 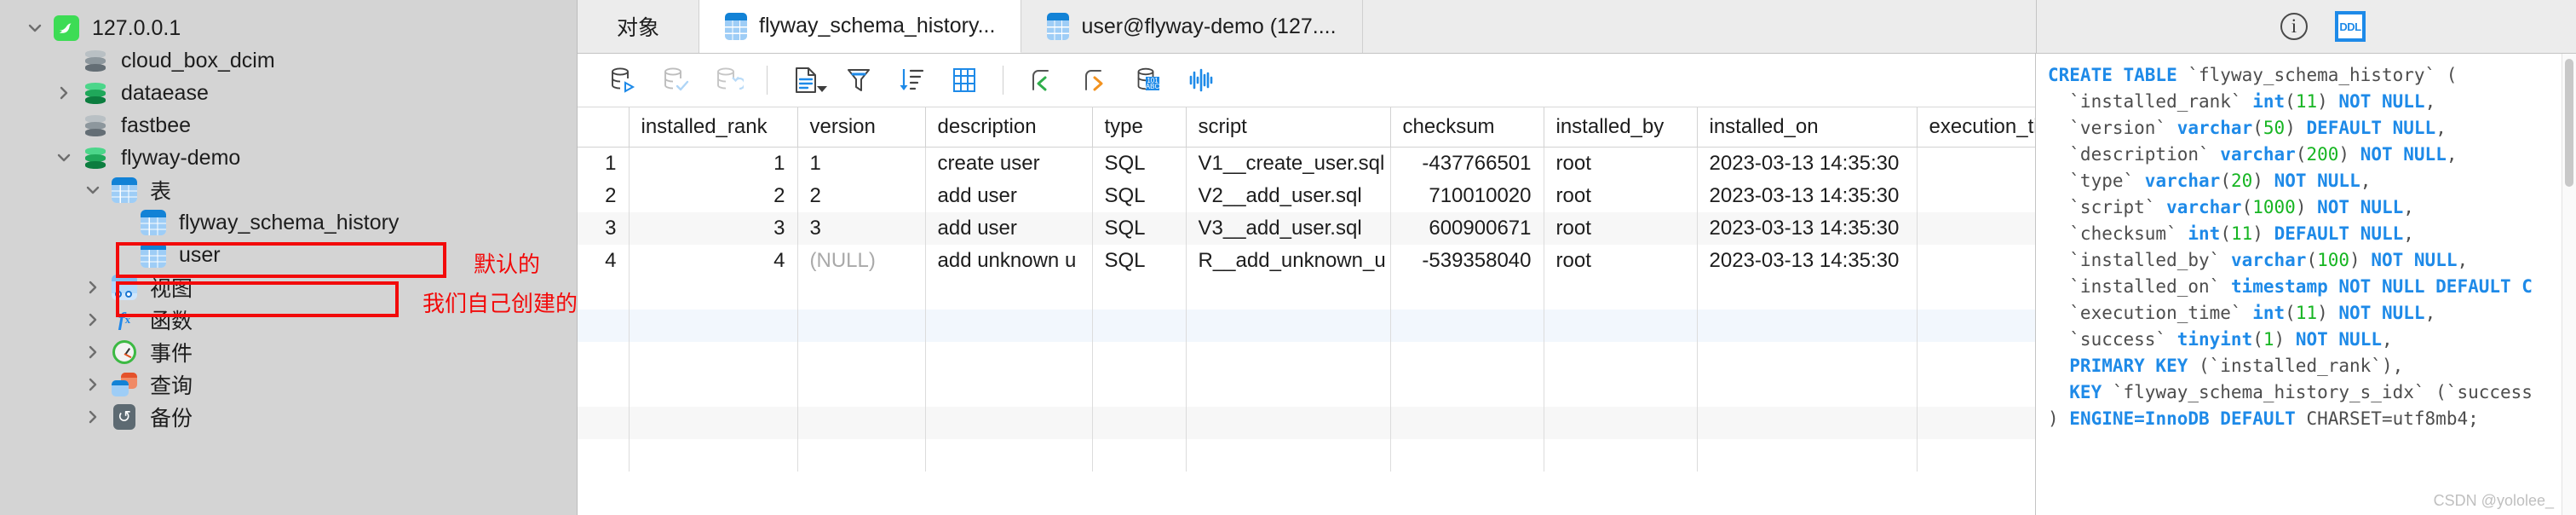 I want to click on tree-item-database-flyway-demo: flyway-demo, so click(x=289, y=158).